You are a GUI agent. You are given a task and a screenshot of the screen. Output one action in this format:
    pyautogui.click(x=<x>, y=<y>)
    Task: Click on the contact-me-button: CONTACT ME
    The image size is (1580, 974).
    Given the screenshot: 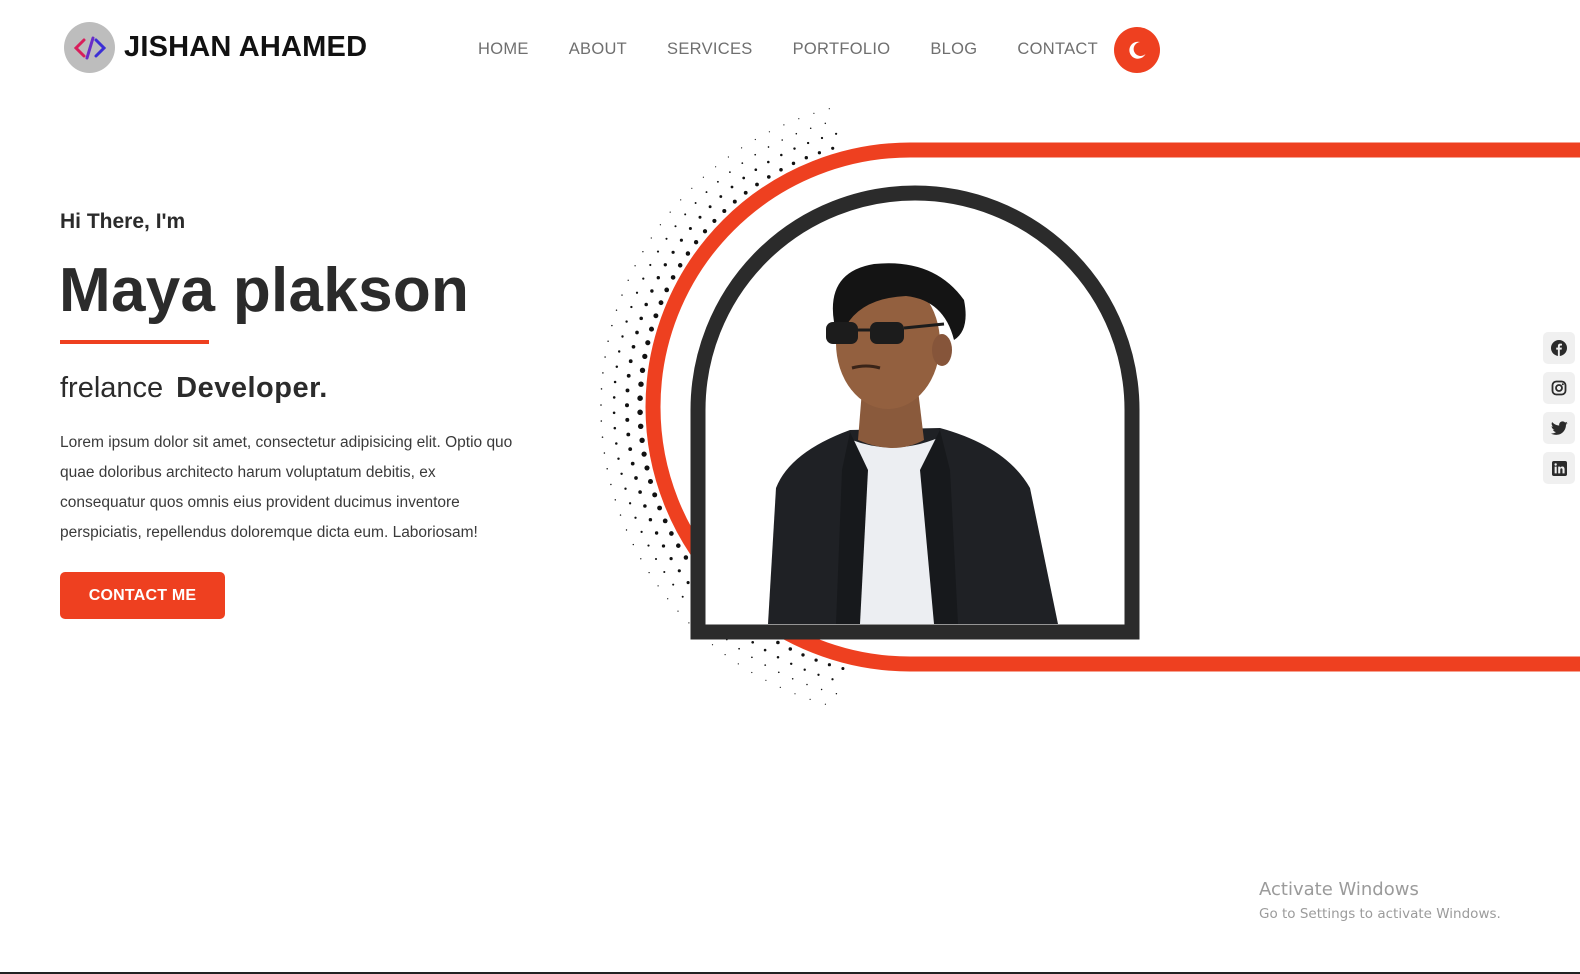 What is the action you would take?
    pyautogui.click(x=142, y=595)
    